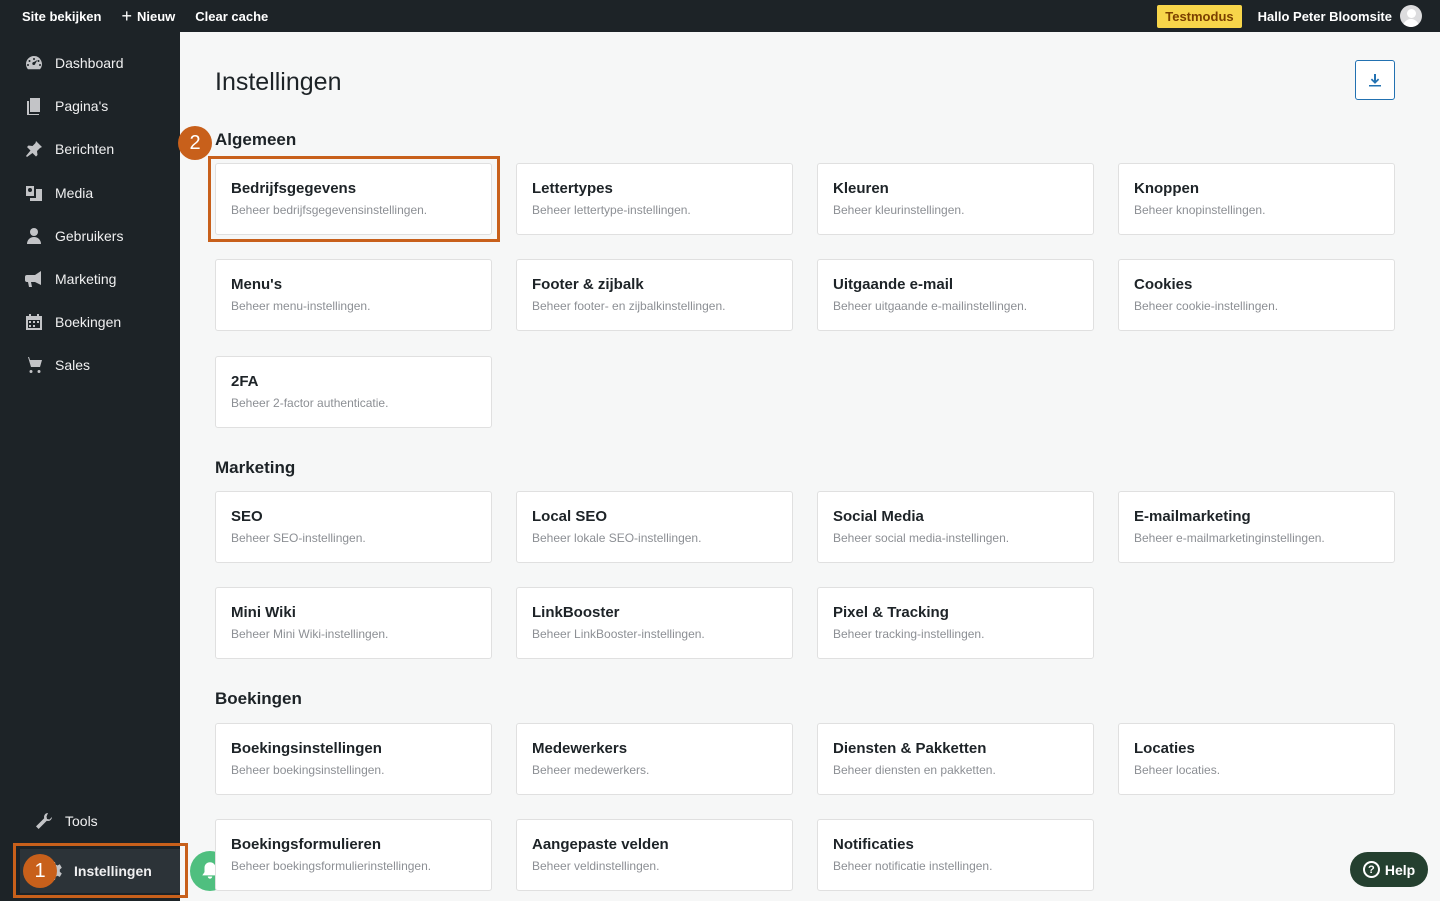  I want to click on card-description: Beheer social media-instellingen., so click(921, 538).